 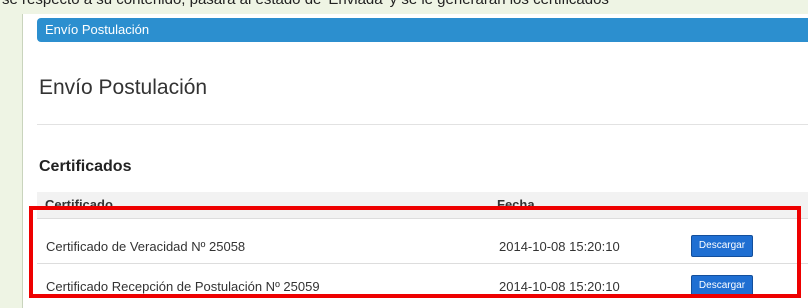 What do you see at coordinates (123, 87) in the screenshot?
I see `page-title: Envío Postulación` at bounding box center [123, 87].